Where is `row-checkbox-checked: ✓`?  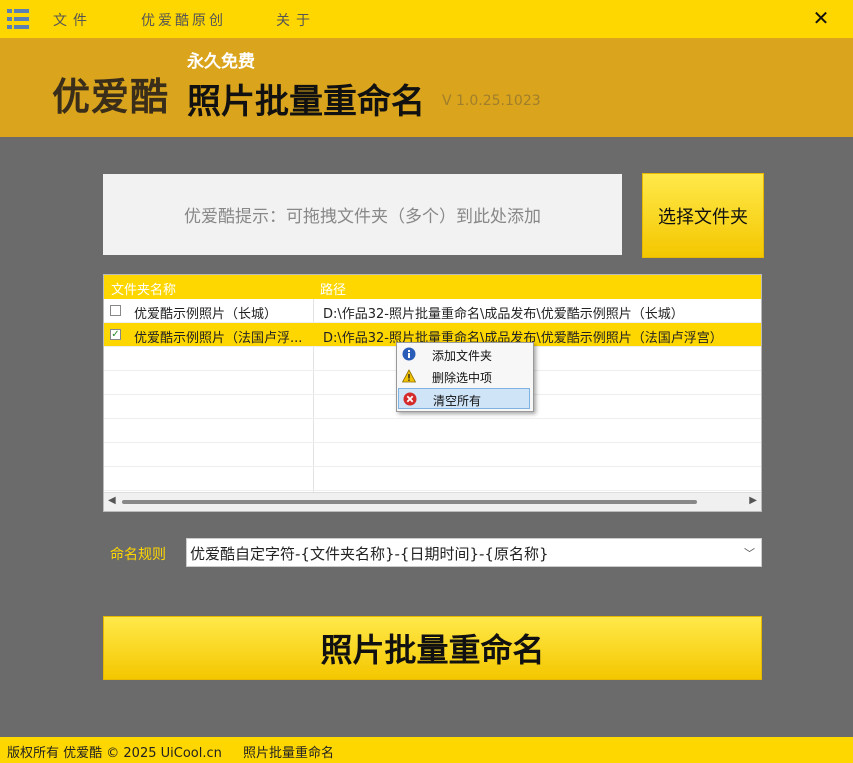 row-checkbox-checked: ✓ is located at coordinates (115, 334).